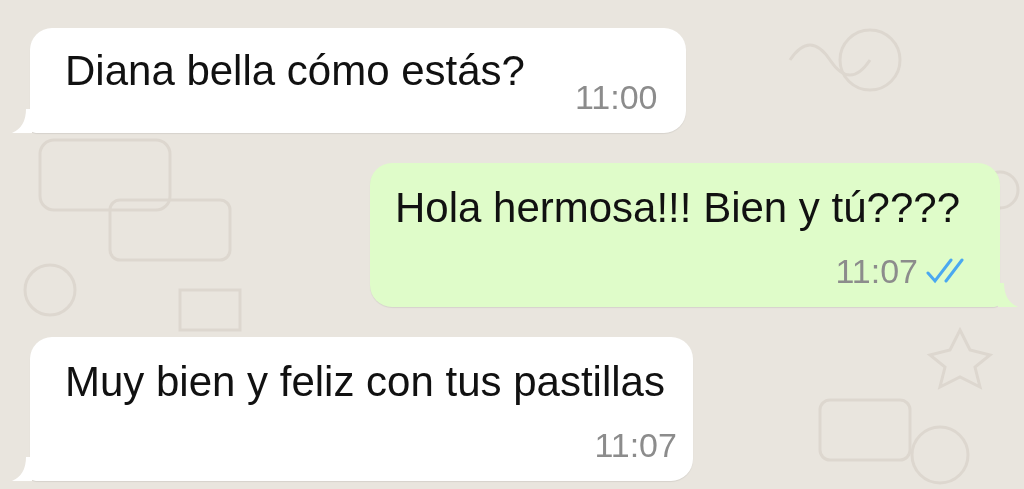  I want to click on message-text: Diana bella cómo estás?, so click(295, 71).